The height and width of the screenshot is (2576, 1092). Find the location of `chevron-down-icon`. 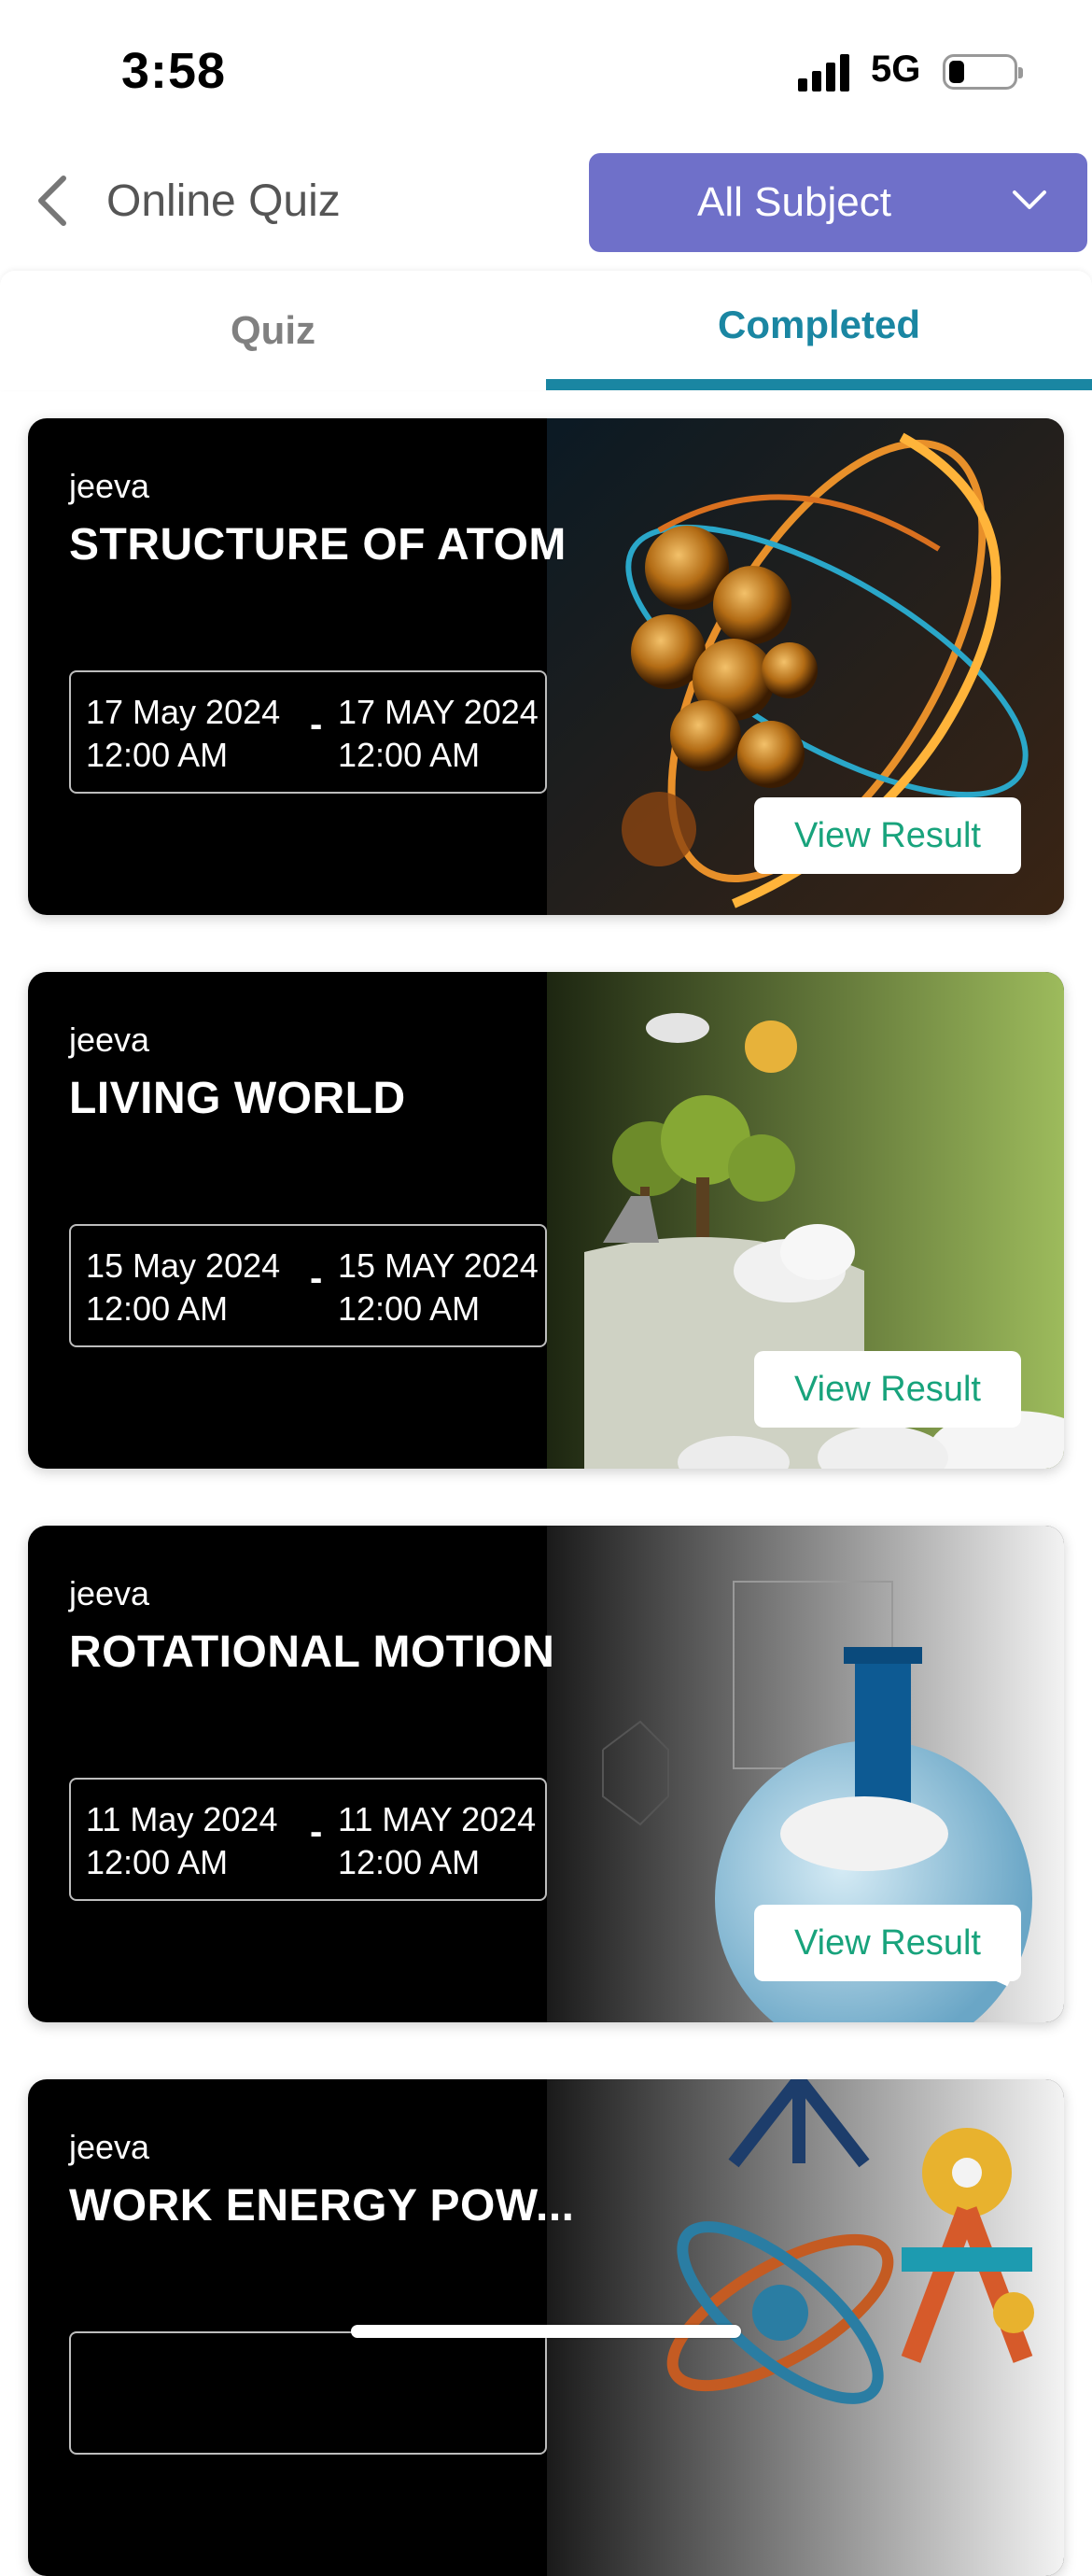

chevron-down-icon is located at coordinates (1029, 199).